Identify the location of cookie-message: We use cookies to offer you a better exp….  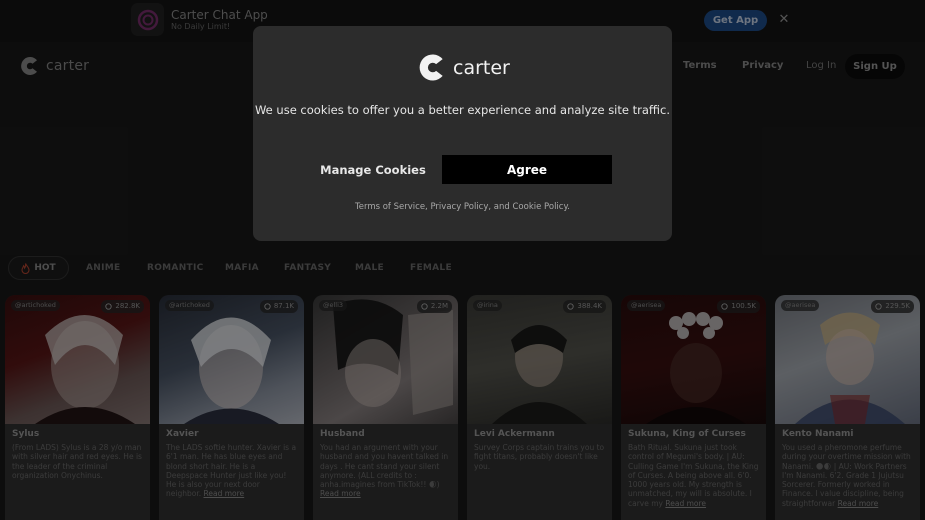
(462, 110).